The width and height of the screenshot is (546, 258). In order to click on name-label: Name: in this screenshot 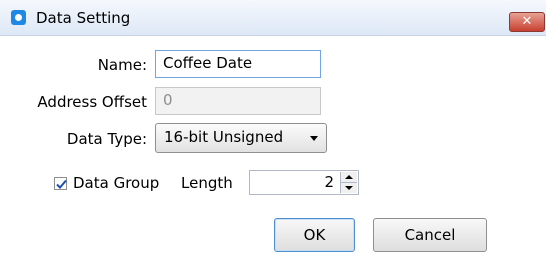, I will do `click(122, 65)`.